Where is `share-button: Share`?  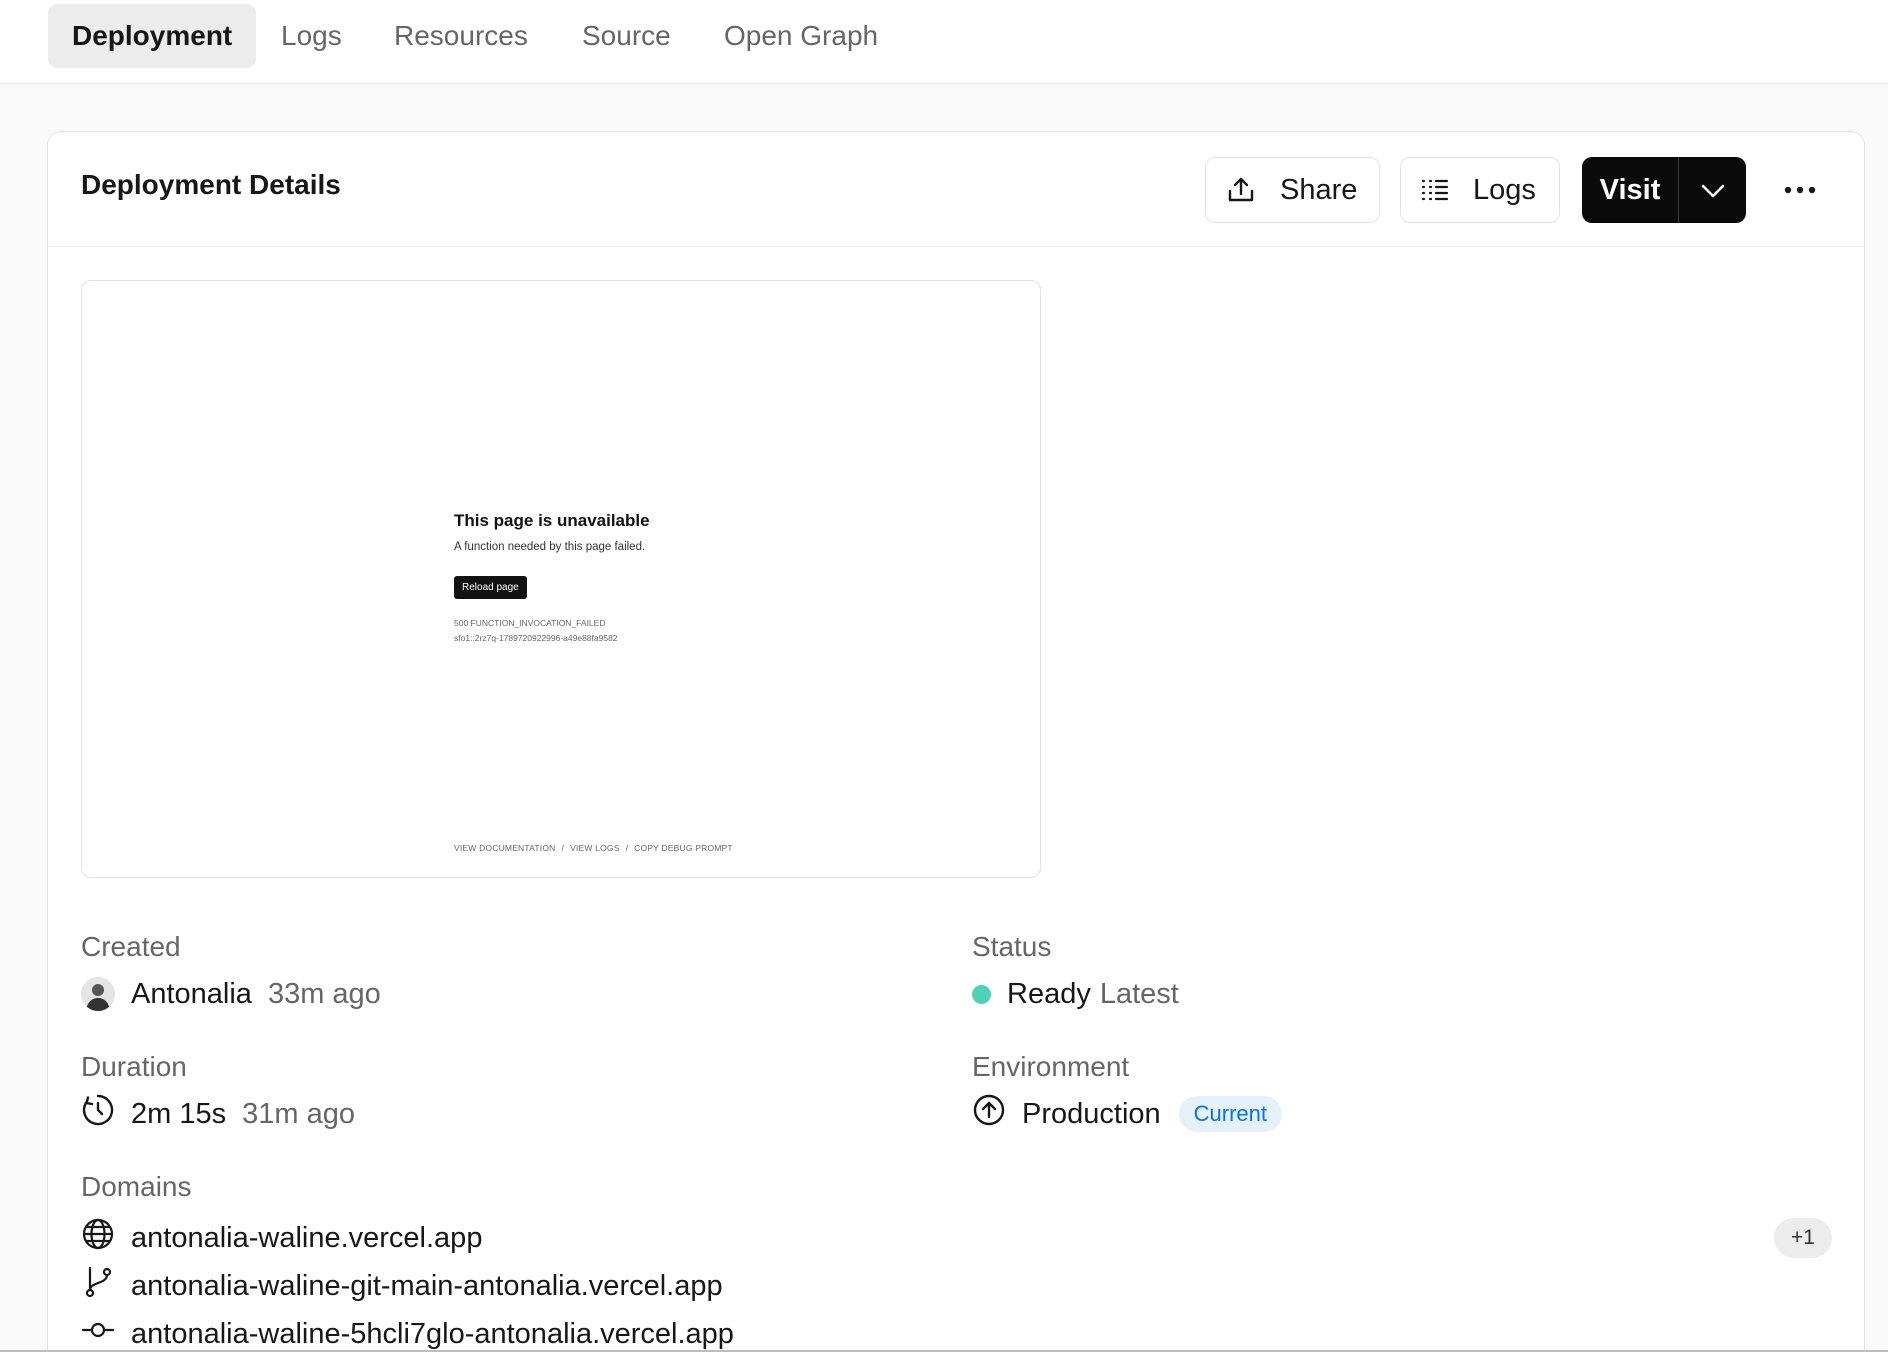
share-button: Share is located at coordinates (1292, 190).